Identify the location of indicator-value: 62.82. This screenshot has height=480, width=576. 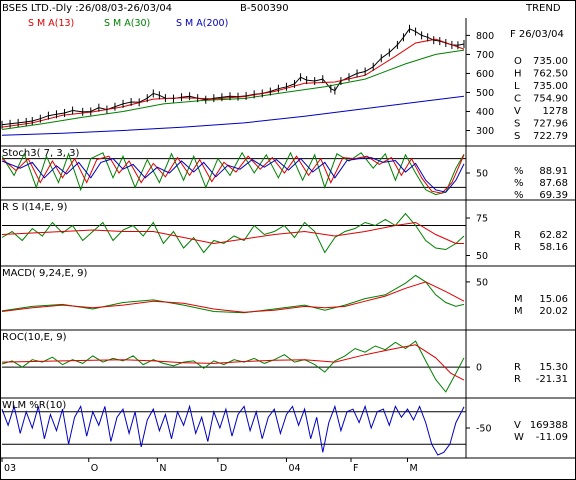
(553, 235).